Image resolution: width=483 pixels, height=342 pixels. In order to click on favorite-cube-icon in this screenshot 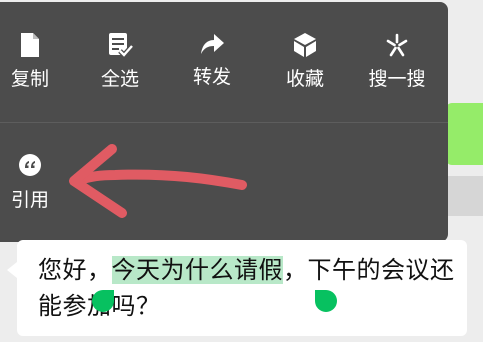, I will do `click(305, 45)`.